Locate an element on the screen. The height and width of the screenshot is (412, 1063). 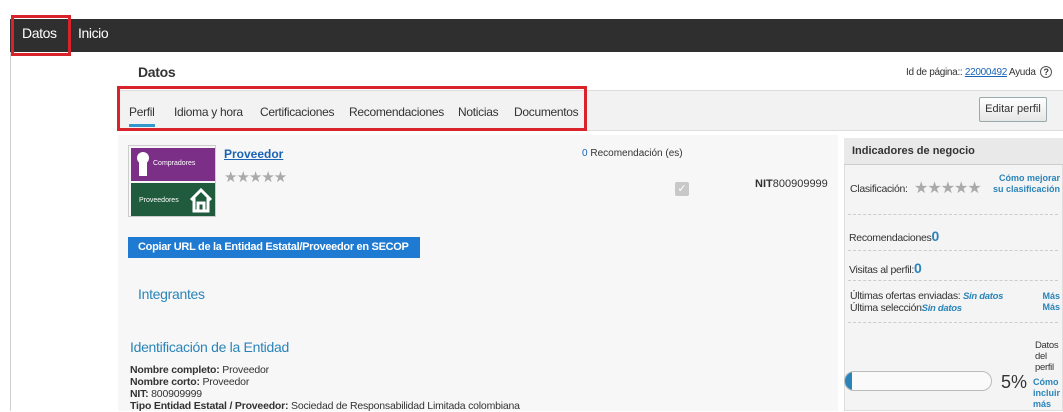
sidebar-recommendations: Recomendaciones0 is located at coordinates (894, 236).